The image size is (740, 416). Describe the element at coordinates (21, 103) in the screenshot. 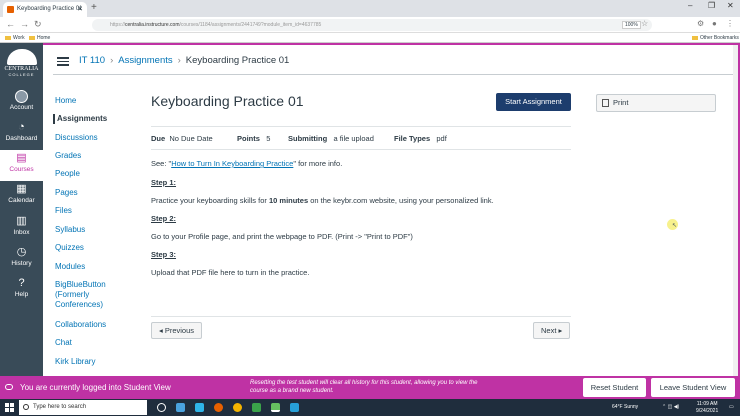

I see `global-nav-account: Account` at that location.